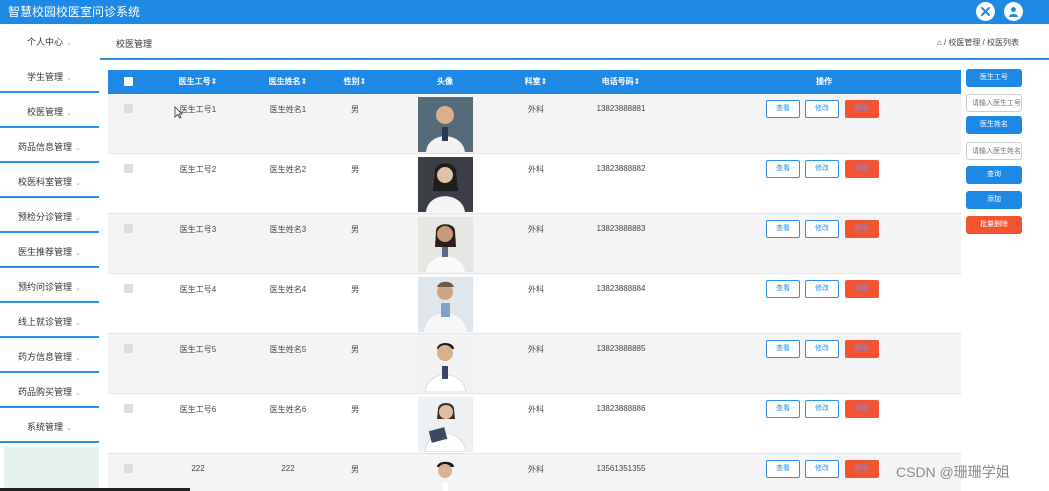 This screenshot has height=491, width=1049. What do you see at coordinates (621, 228) in the screenshot?
I see `doctor-phone: 13823888883` at bounding box center [621, 228].